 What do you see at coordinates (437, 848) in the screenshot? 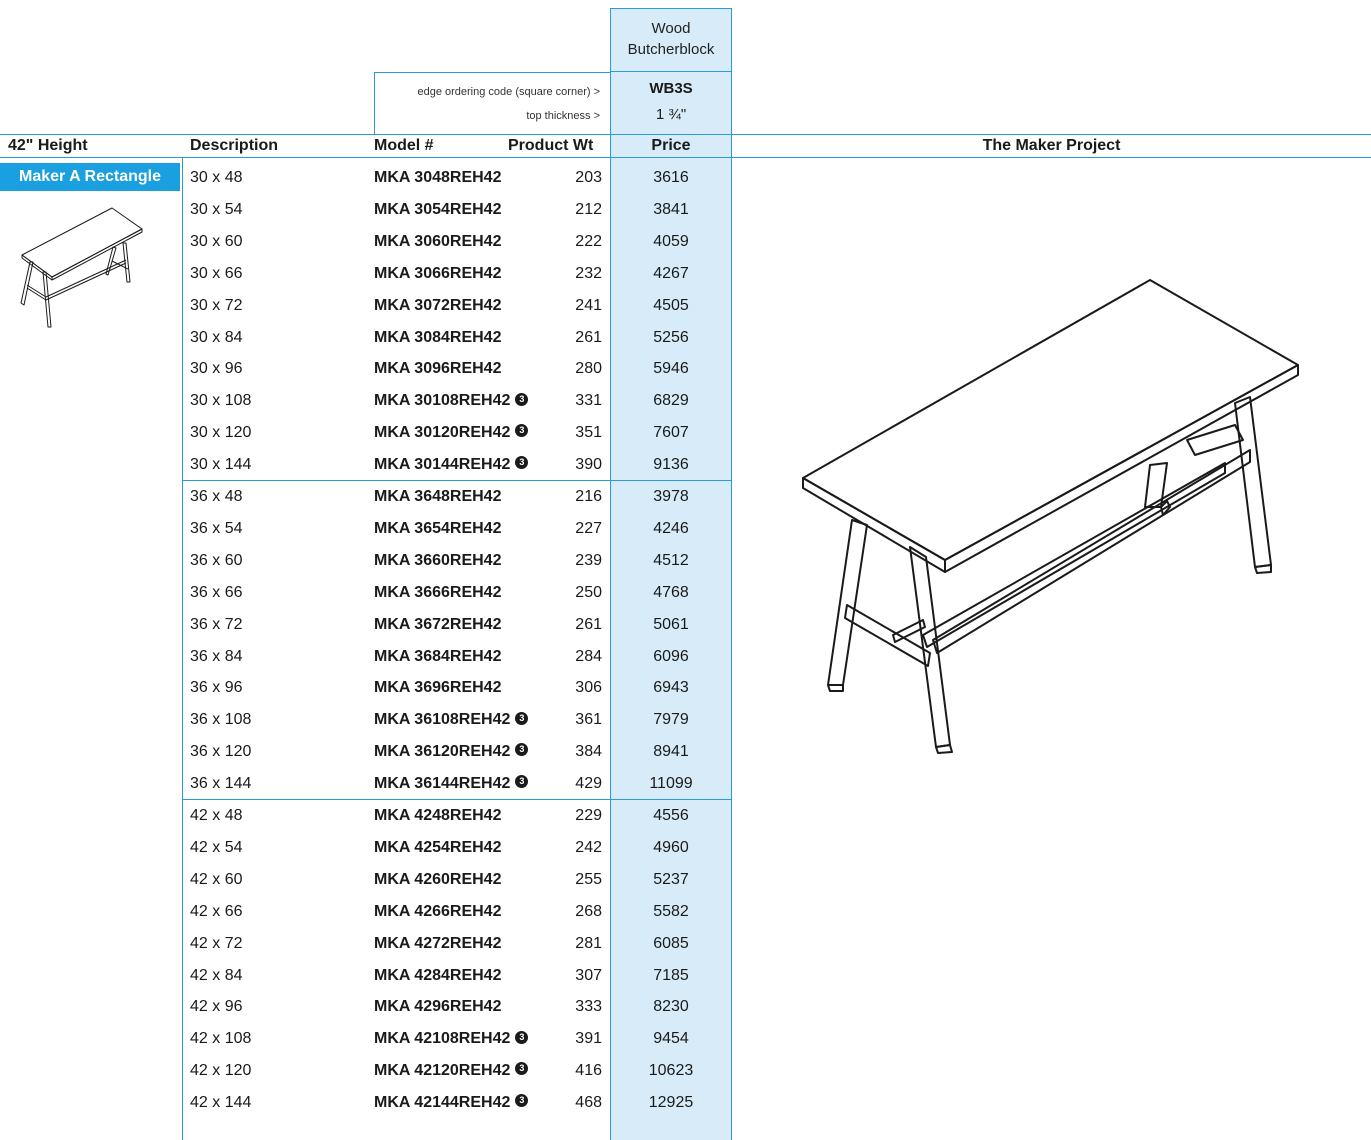
I see `row-model-number: MKA 4254REH42` at bounding box center [437, 848].